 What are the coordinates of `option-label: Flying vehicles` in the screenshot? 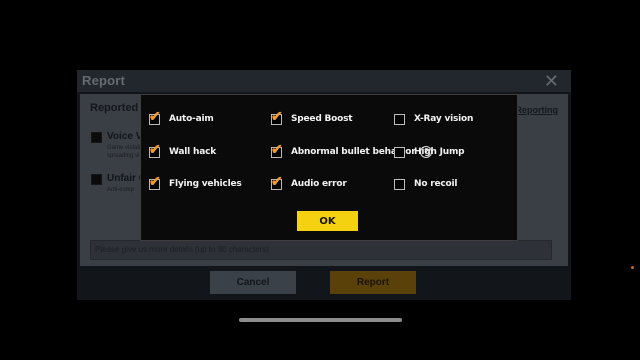 It's located at (205, 184).